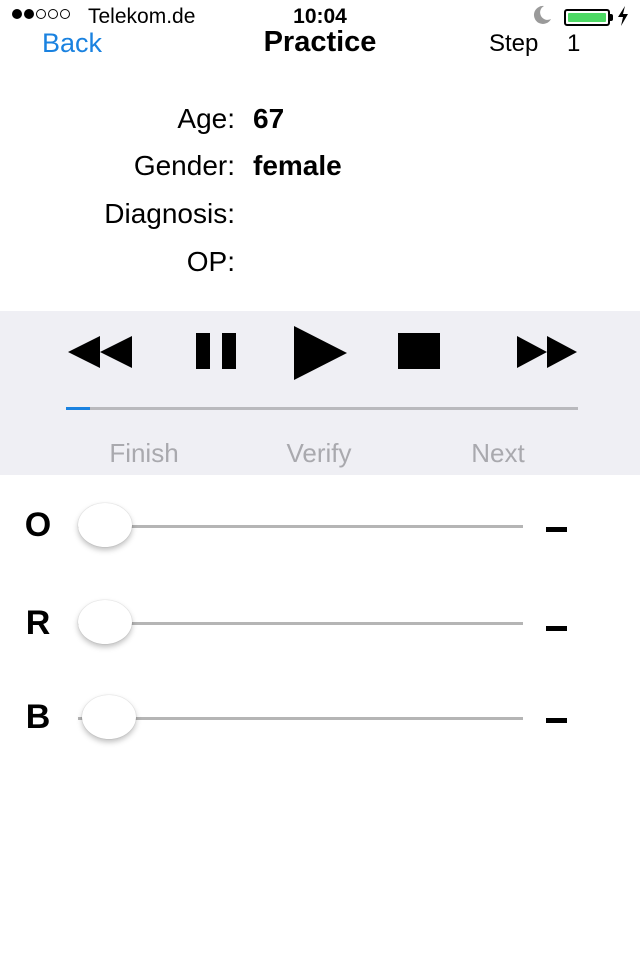  I want to click on rewind-icon, so click(100, 352).